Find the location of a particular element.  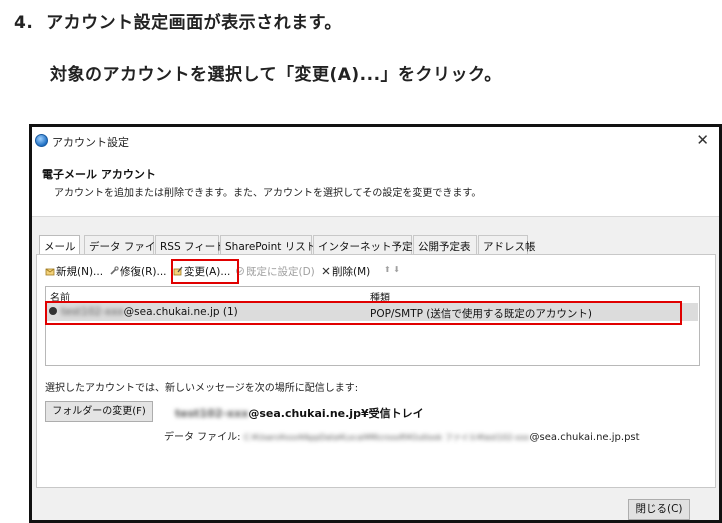

repair-icon is located at coordinates (114, 270).